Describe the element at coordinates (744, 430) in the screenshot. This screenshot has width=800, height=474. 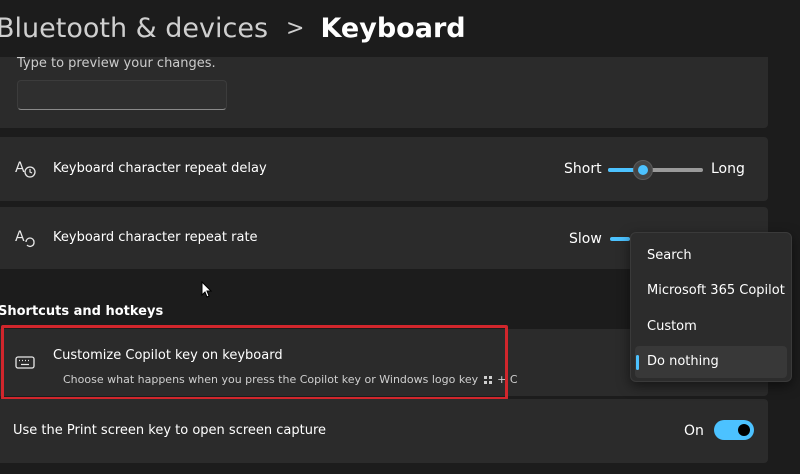
I see `toggle-knob` at that location.